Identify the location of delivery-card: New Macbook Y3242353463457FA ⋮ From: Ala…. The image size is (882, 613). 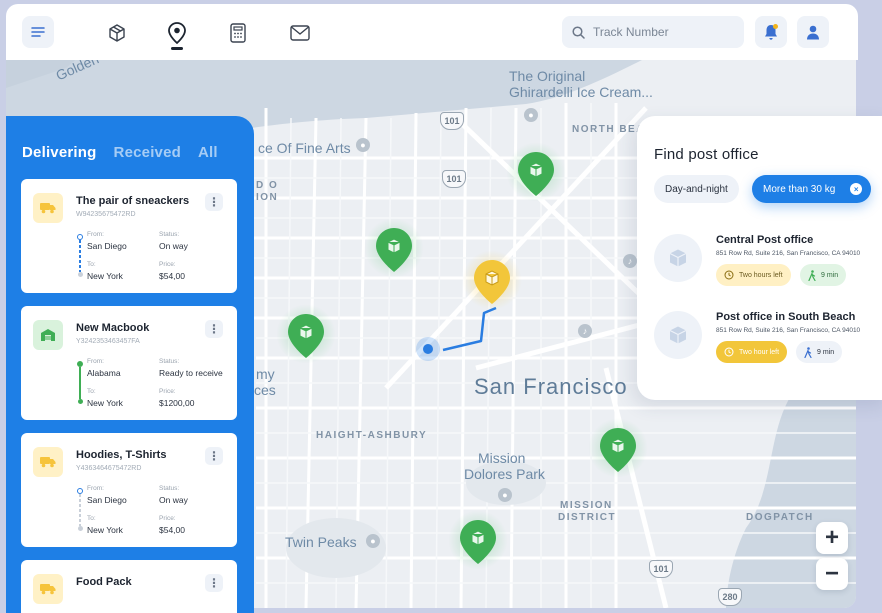
(129, 363).